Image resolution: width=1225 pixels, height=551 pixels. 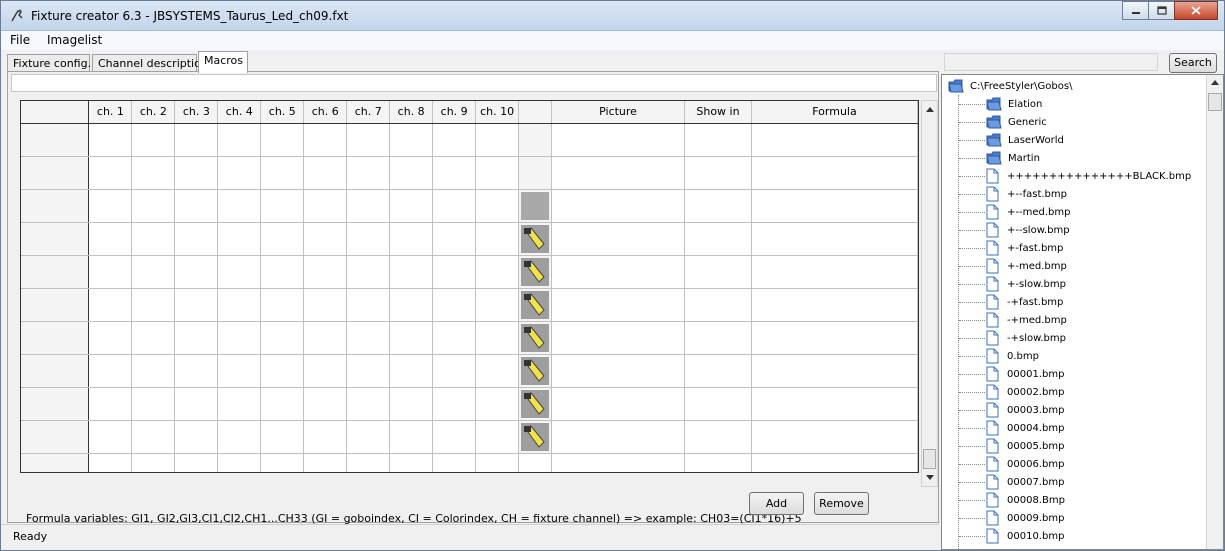 What do you see at coordinates (20, 40) in the screenshot?
I see `menu-file: File` at bounding box center [20, 40].